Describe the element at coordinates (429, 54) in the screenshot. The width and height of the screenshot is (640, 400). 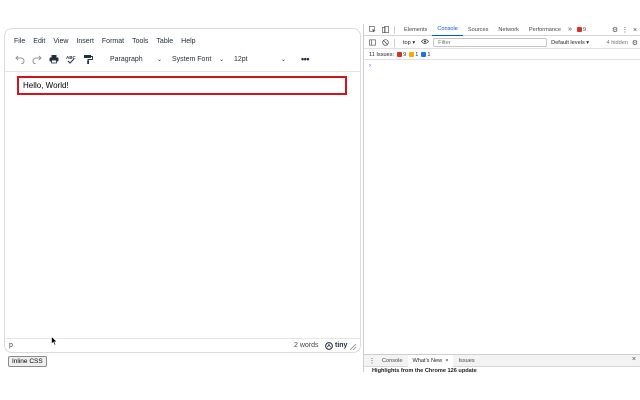
I see `issues-info-count: 1` at that location.